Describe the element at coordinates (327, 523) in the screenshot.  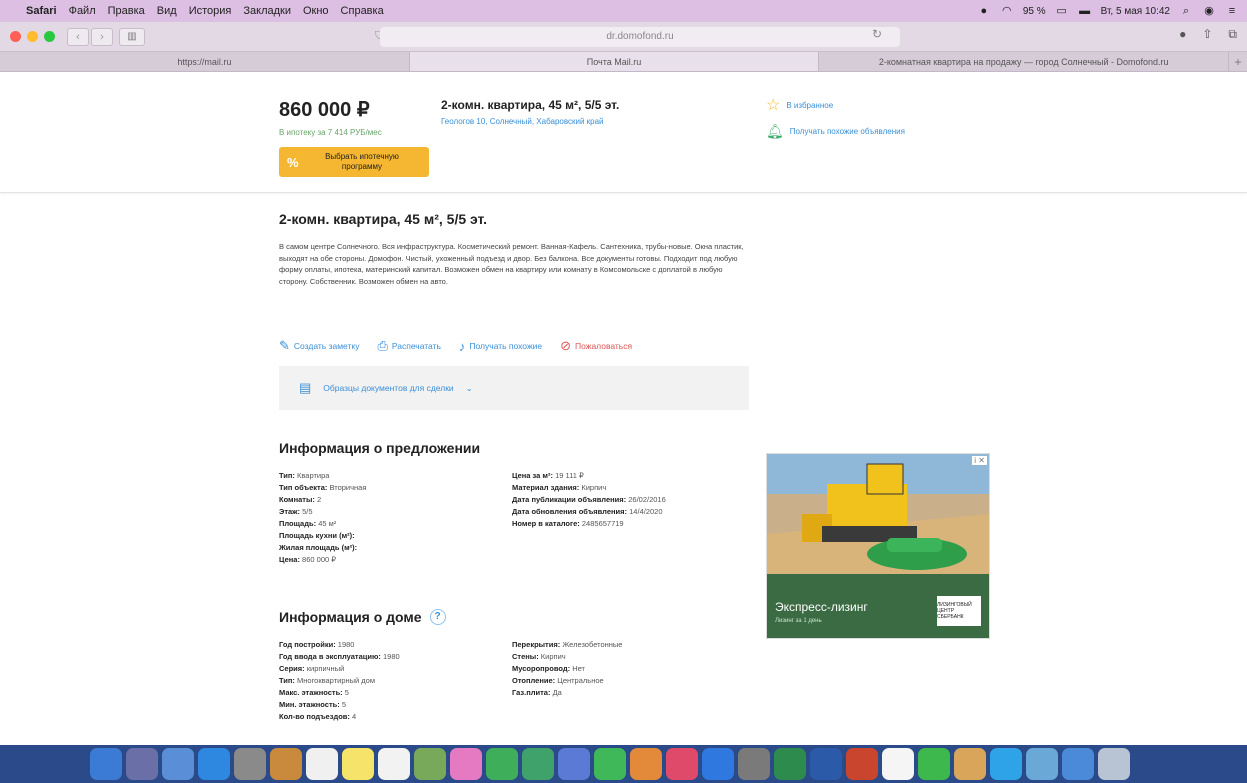
I see `info-value: 45 м²` at that location.